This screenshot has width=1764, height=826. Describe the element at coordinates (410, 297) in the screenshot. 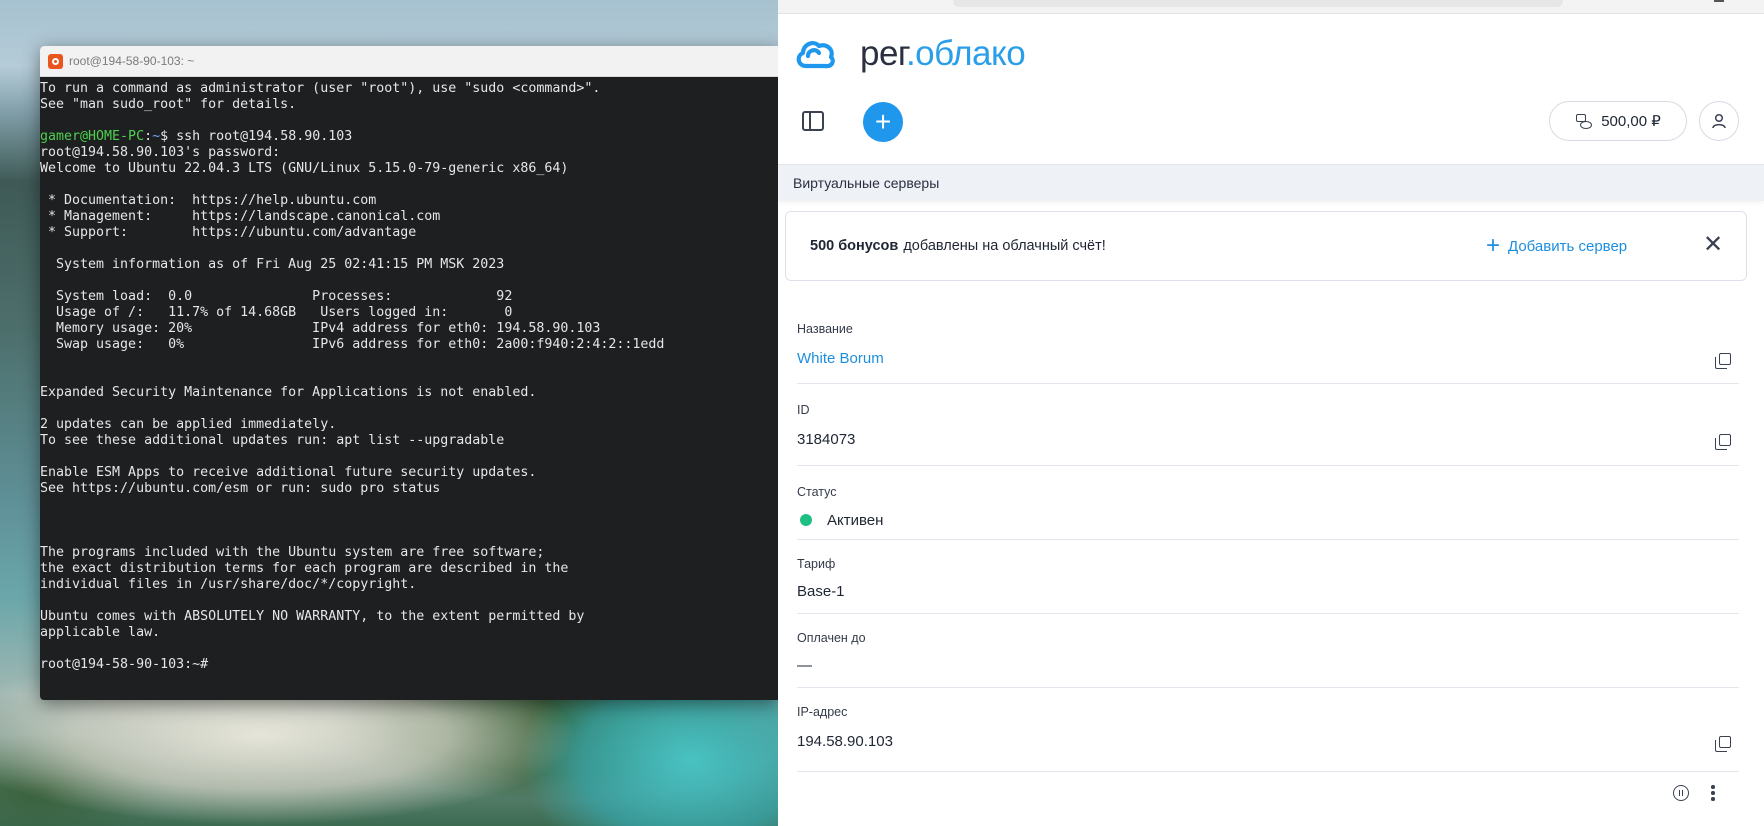

I see `terminal-line: System load: 0.0 Processes: 92` at that location.